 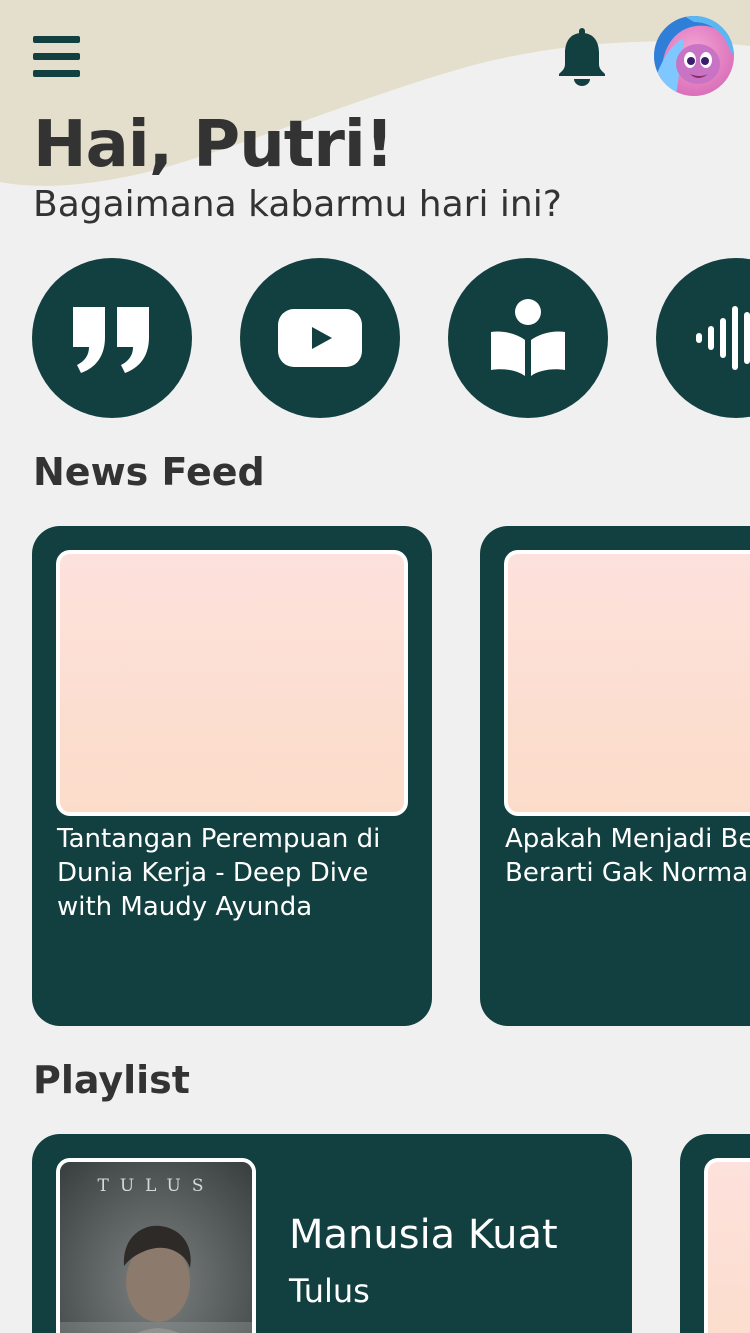 I want to click on news-card-title: Apakah Menjadi Be Berarti Gak Norma, so click(x=627, y=856).